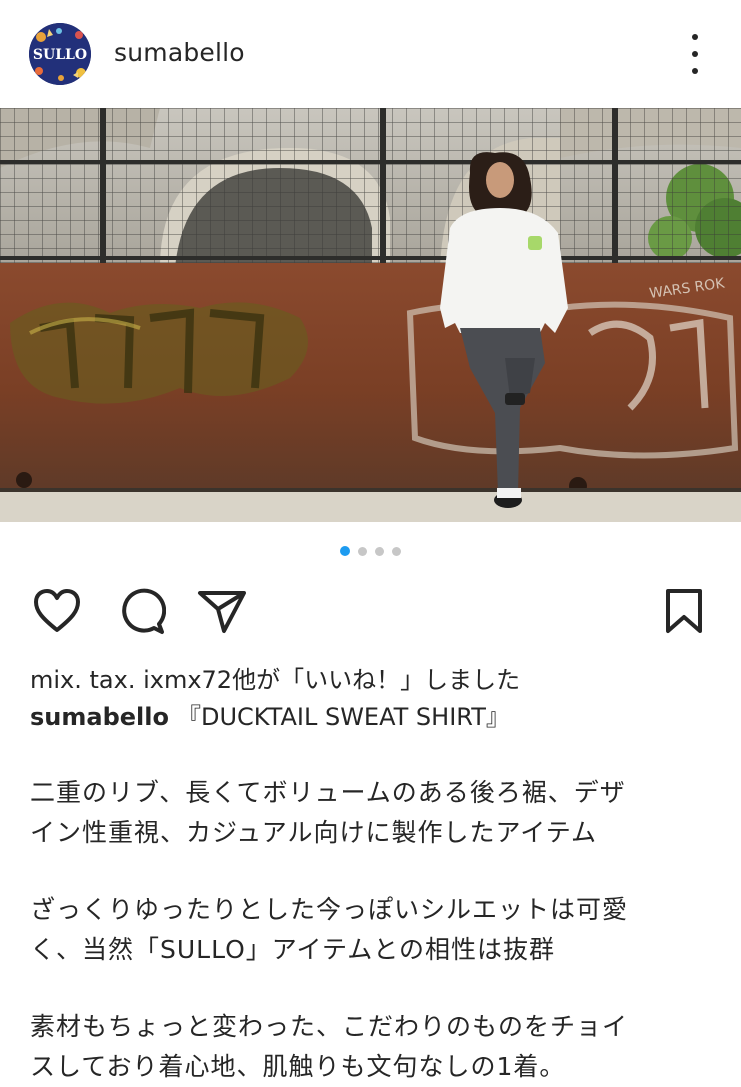 This screenshot has width=741, height=1087. What do you see at coordinates (684, 611) in the screenshot?
I see `bookmark-icon` at bounding box center [684, 611].